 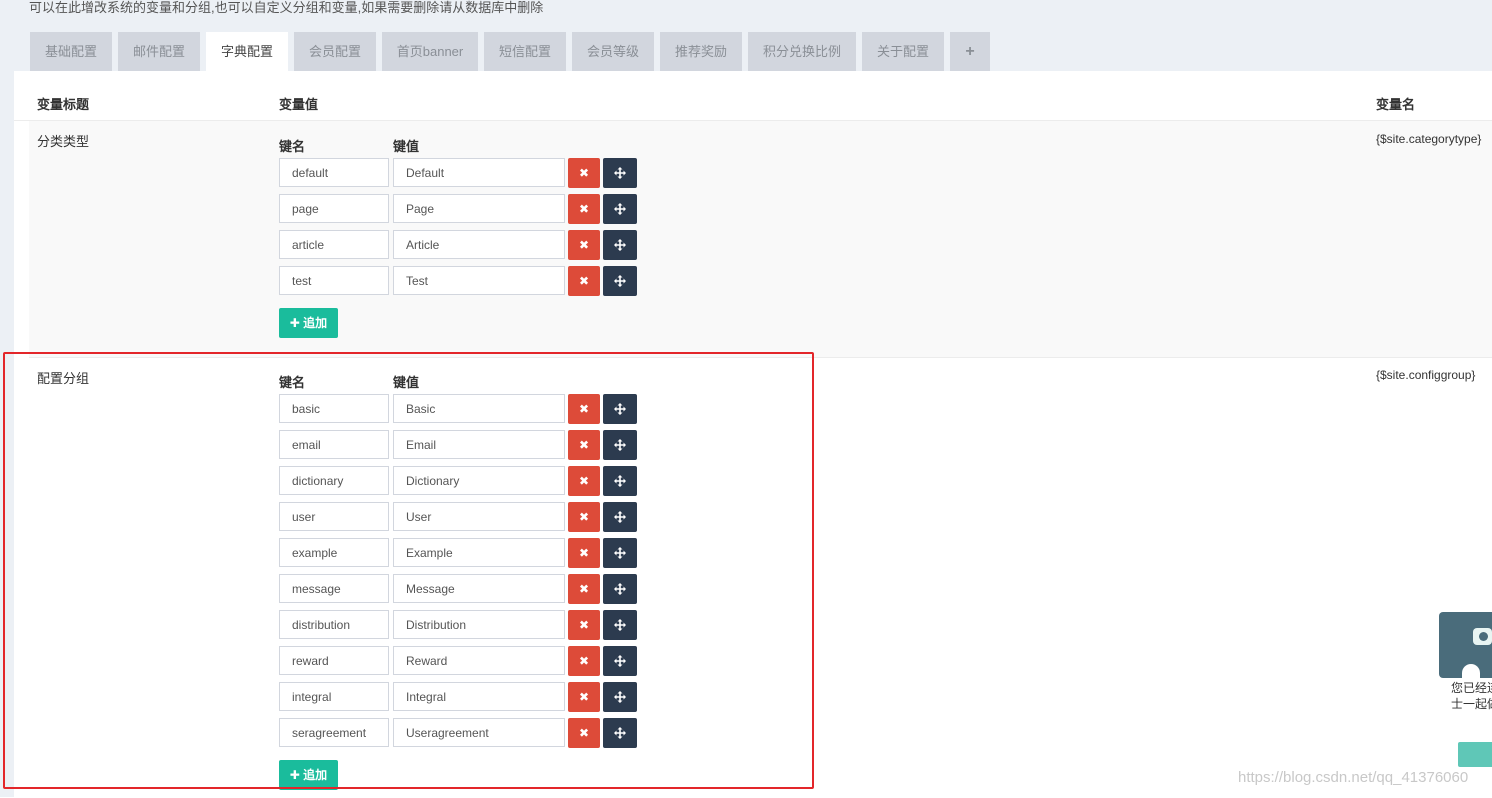 What do you see at coordinates (335, 51) in the screenshot?
I see `tab-user: 会员配置` at bounding box center [335, 51].